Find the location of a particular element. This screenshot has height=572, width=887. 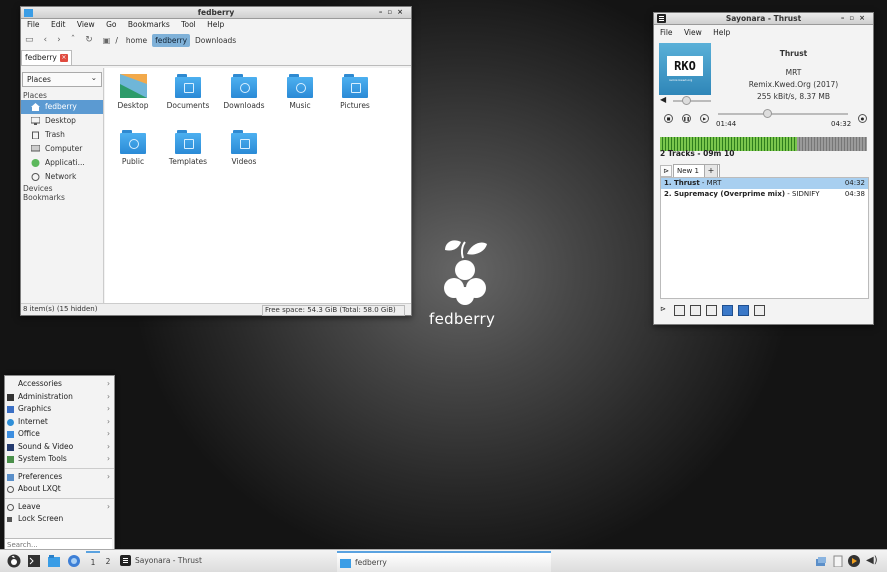

new-tab-icon: ▭ is located at coordinates (29, 40).